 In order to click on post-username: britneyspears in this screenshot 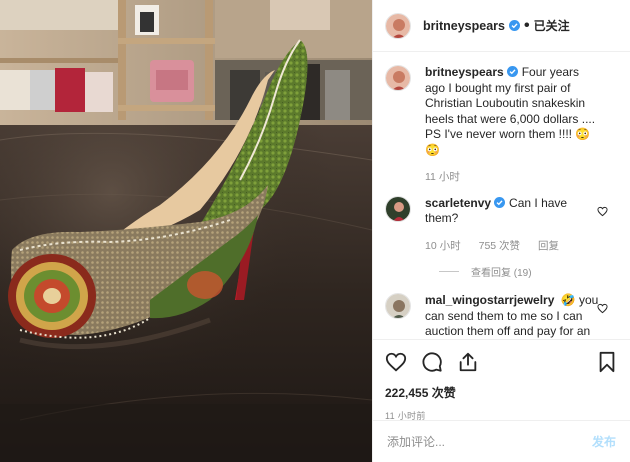, I will do `click(464, 26)`.